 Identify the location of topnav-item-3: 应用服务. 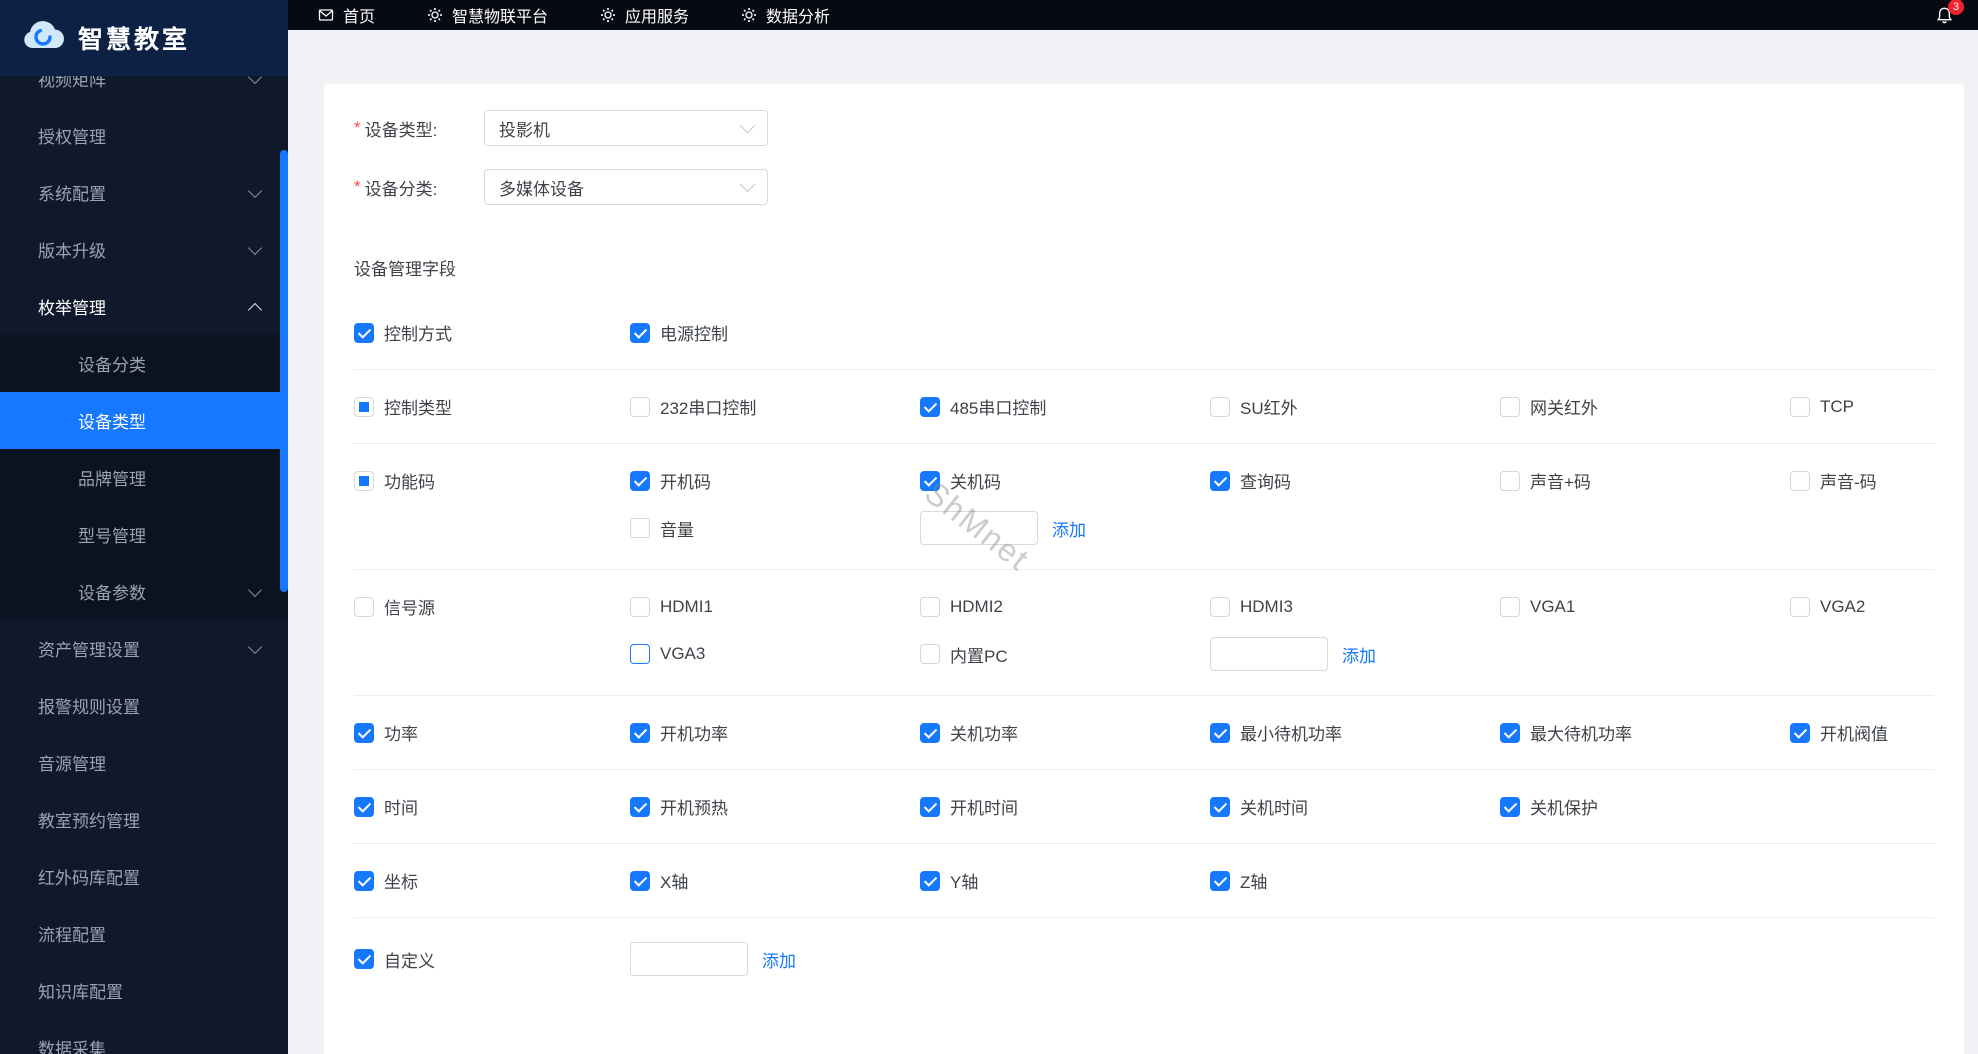
(644, 15).